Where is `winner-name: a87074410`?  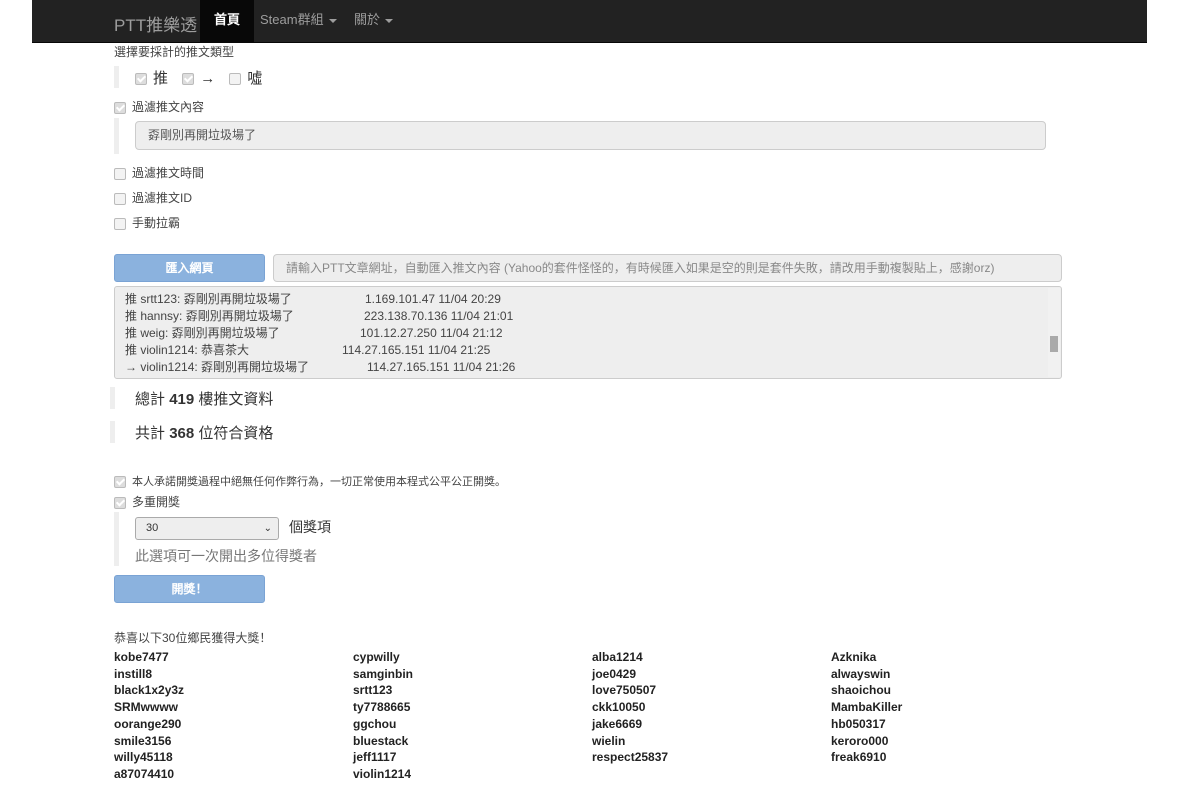
winner-name: a87074410 is located at coordinates (144, 773).